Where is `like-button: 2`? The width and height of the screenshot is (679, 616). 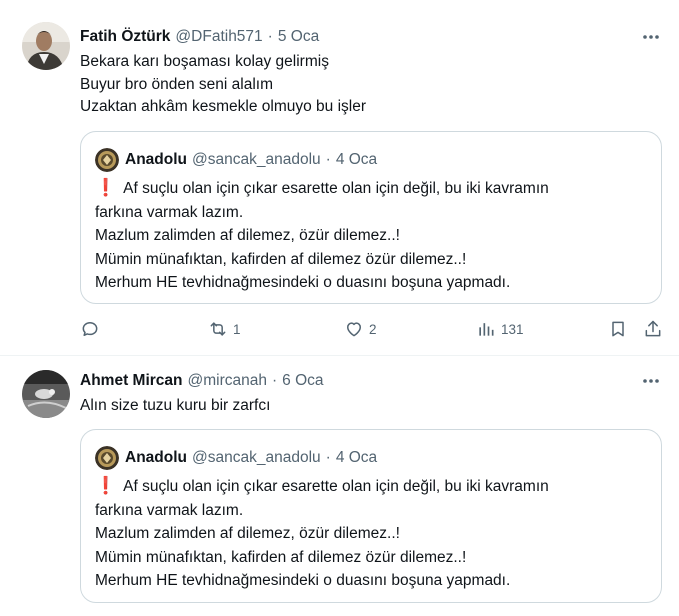
like-button: 2 is located at coordinates (360, 329).